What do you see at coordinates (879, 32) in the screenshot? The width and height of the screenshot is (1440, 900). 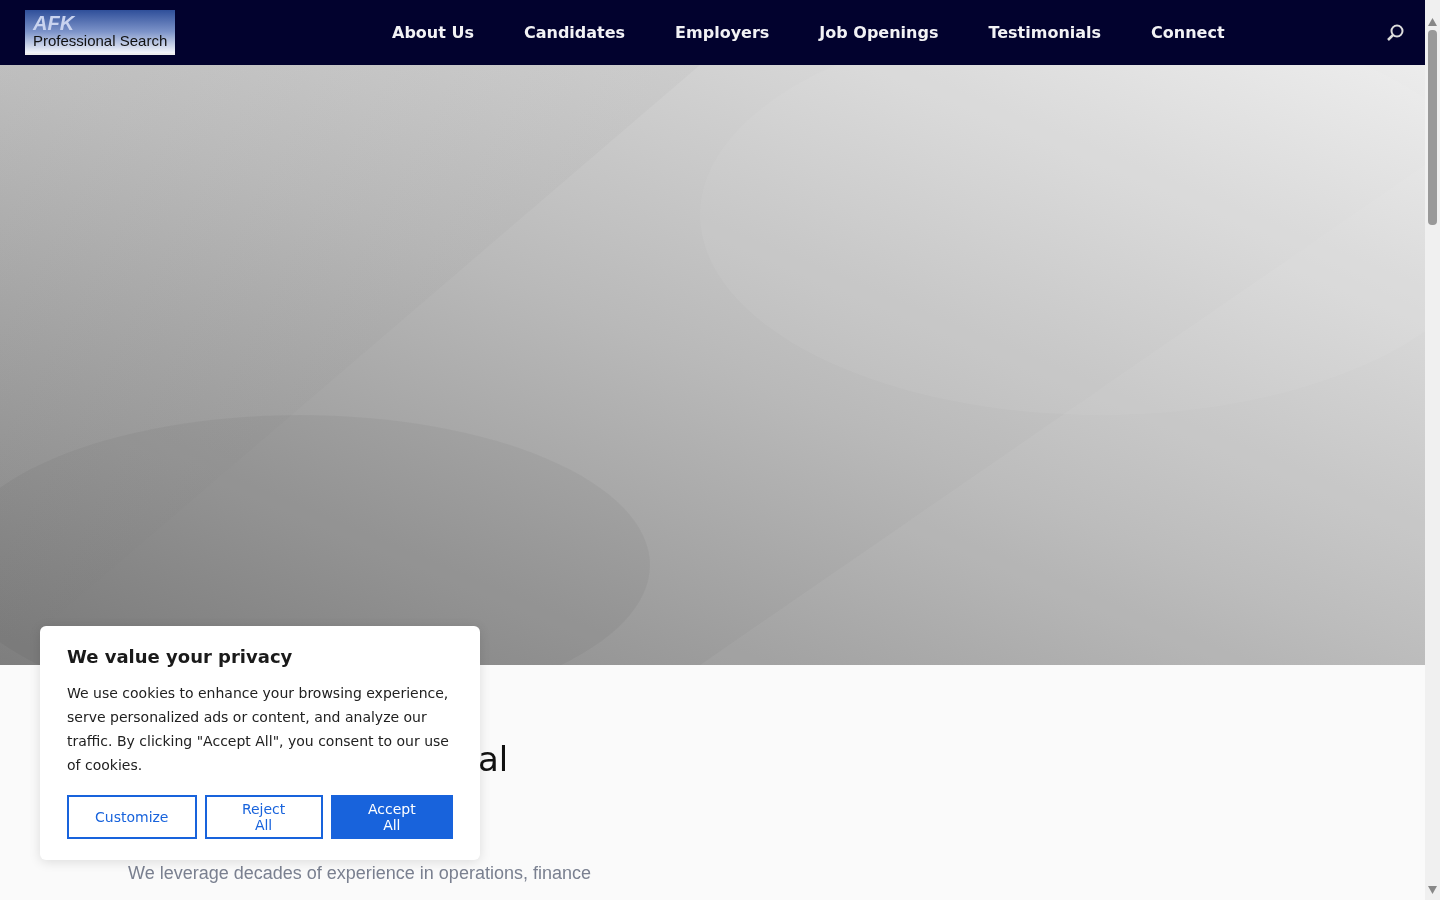 I see `nav-link: Job Openings` at bounding box center [879, 32].